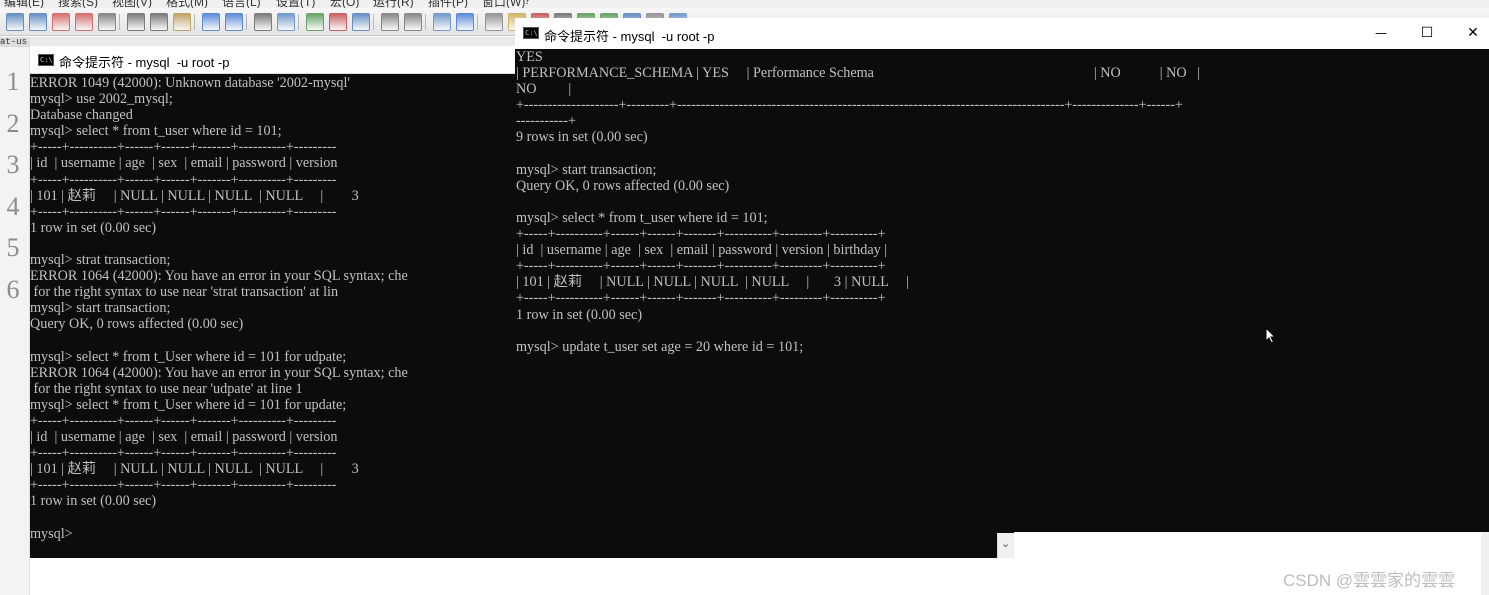  I want to click on console-line: 1 row in set (0.00 sec), so click(579, 314).